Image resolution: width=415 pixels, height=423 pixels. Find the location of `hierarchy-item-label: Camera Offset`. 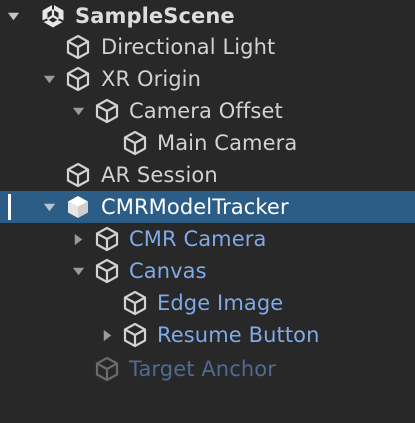

hierarchy-item-label: Camera Offset is located at coordinates (206, 111).